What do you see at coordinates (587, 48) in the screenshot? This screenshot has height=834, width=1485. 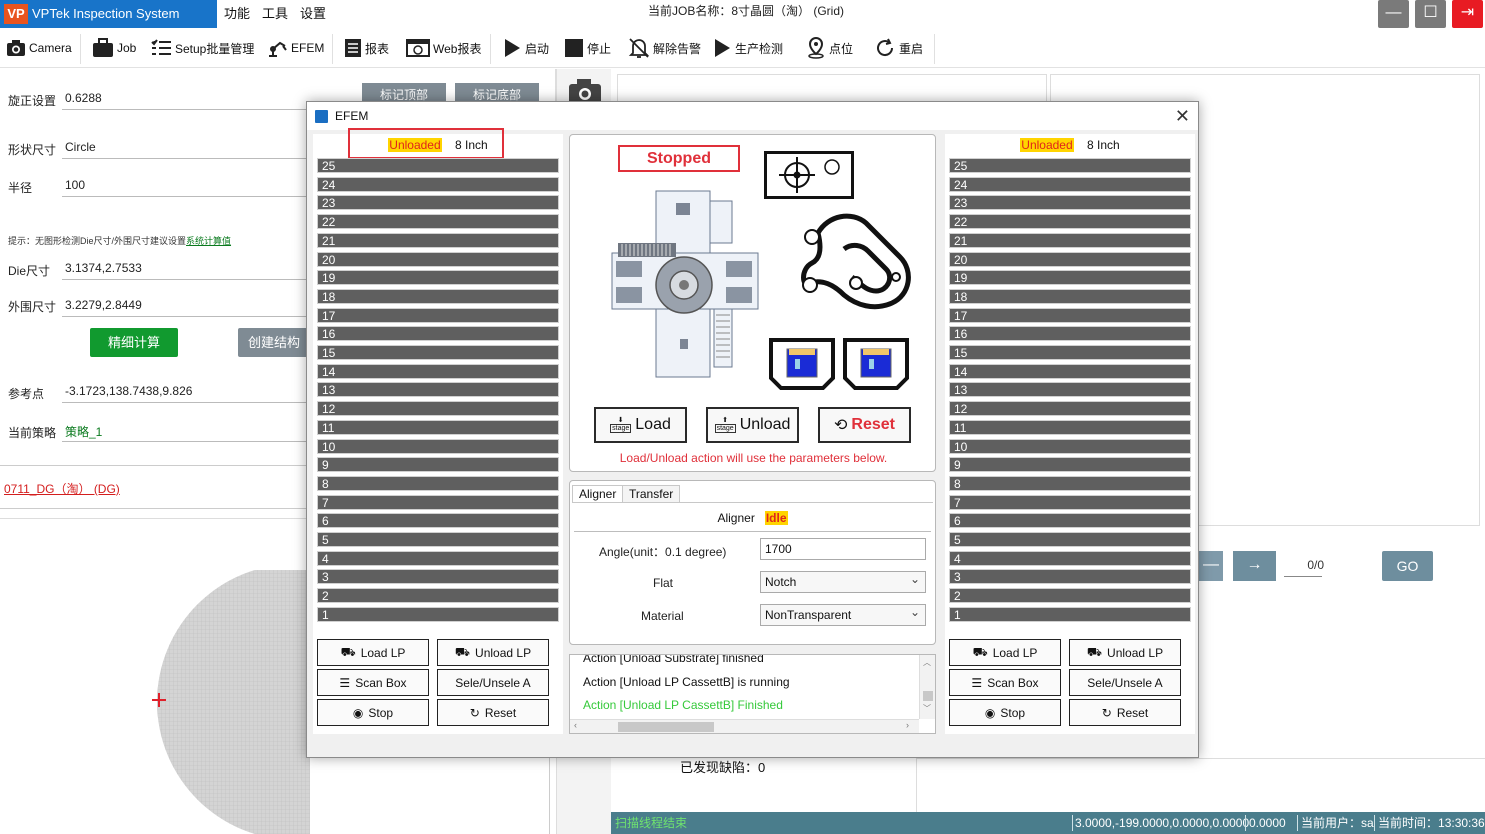 I see `toolbar-stop-button: 停止` at bounding box center [587, 48].